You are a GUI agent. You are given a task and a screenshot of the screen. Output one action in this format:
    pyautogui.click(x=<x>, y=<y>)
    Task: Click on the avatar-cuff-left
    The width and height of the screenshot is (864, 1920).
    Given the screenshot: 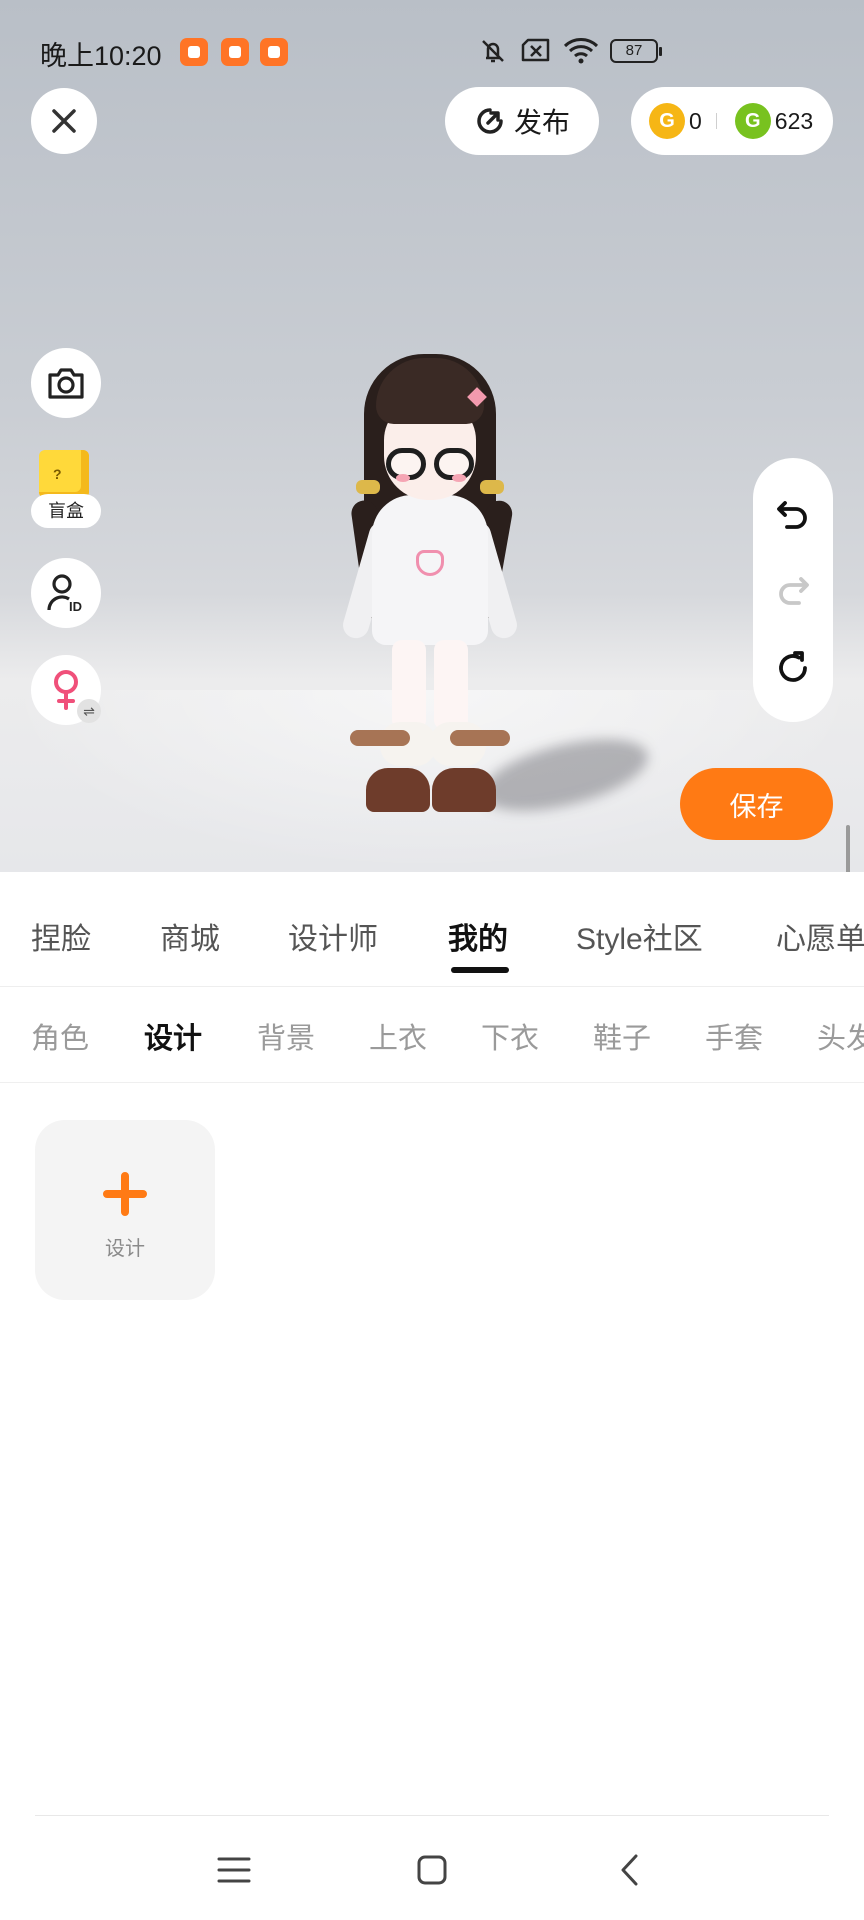 What is the action you would take?
    pyautogui.click(x=380, y=738)
    